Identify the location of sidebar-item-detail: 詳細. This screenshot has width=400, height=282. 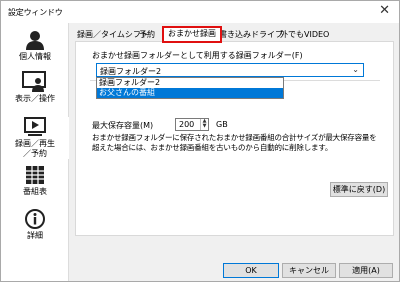
(35, 225).